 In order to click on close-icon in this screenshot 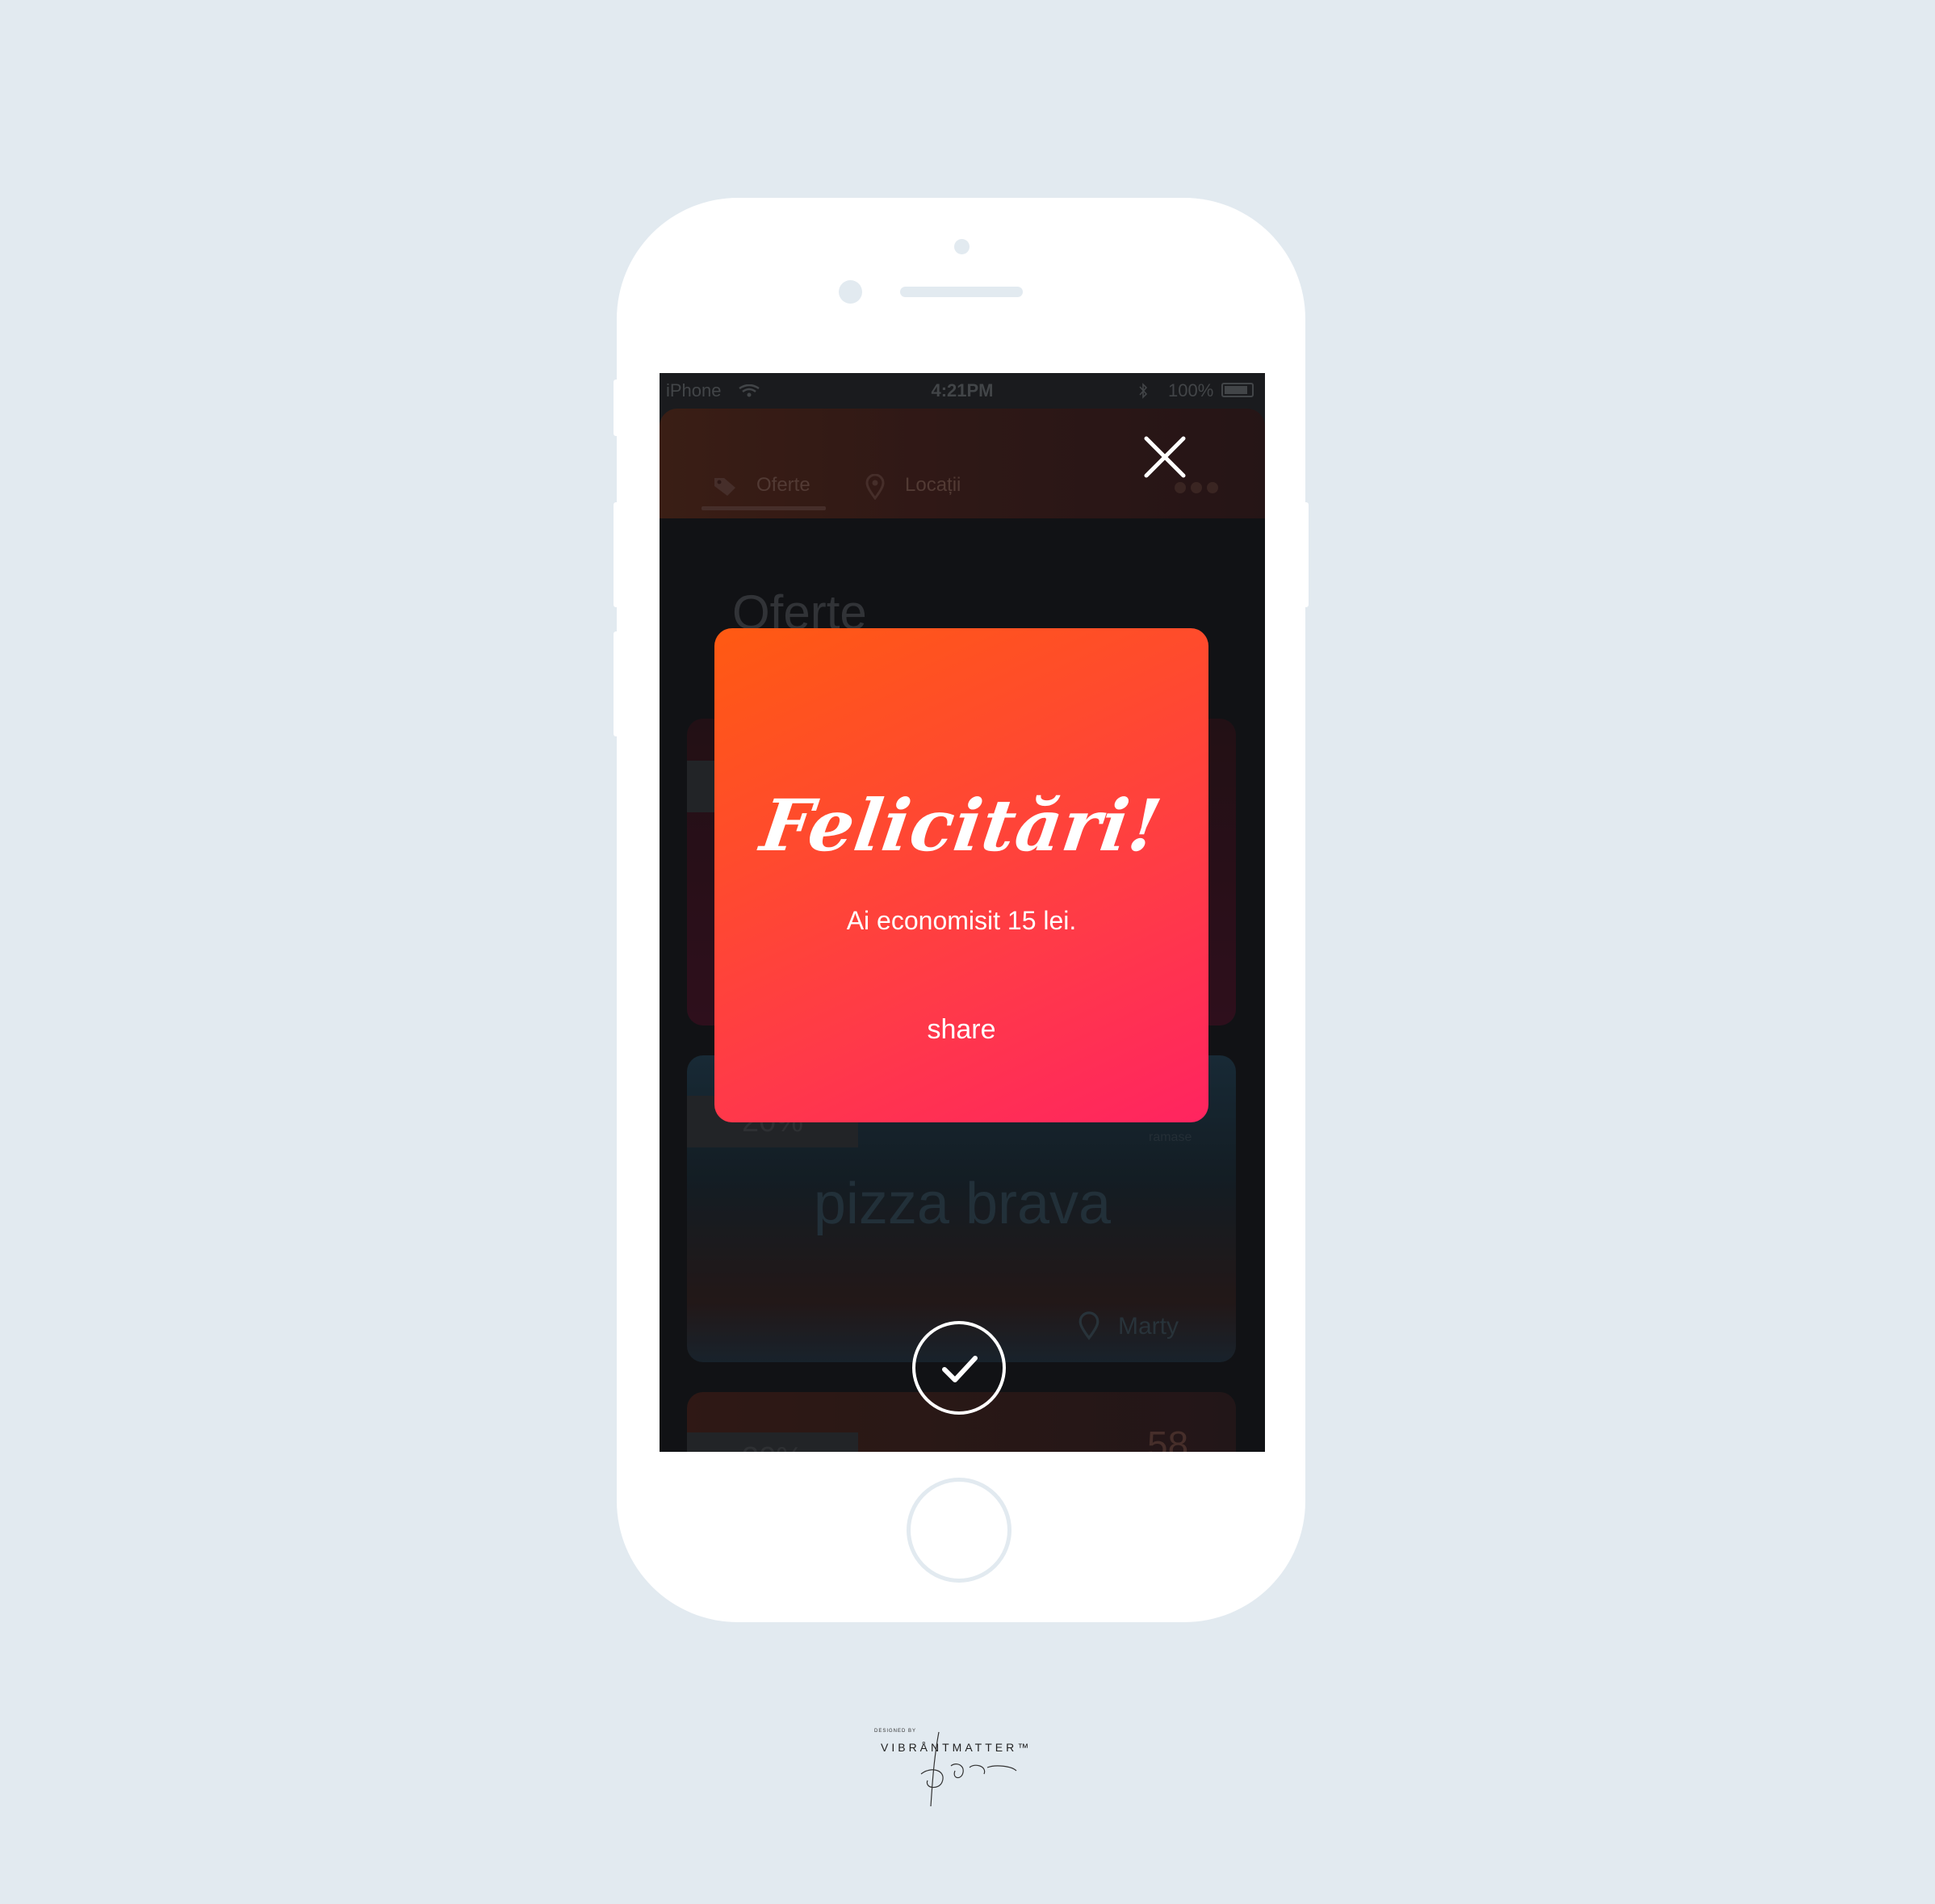, I will do `click(1165, 457)`.